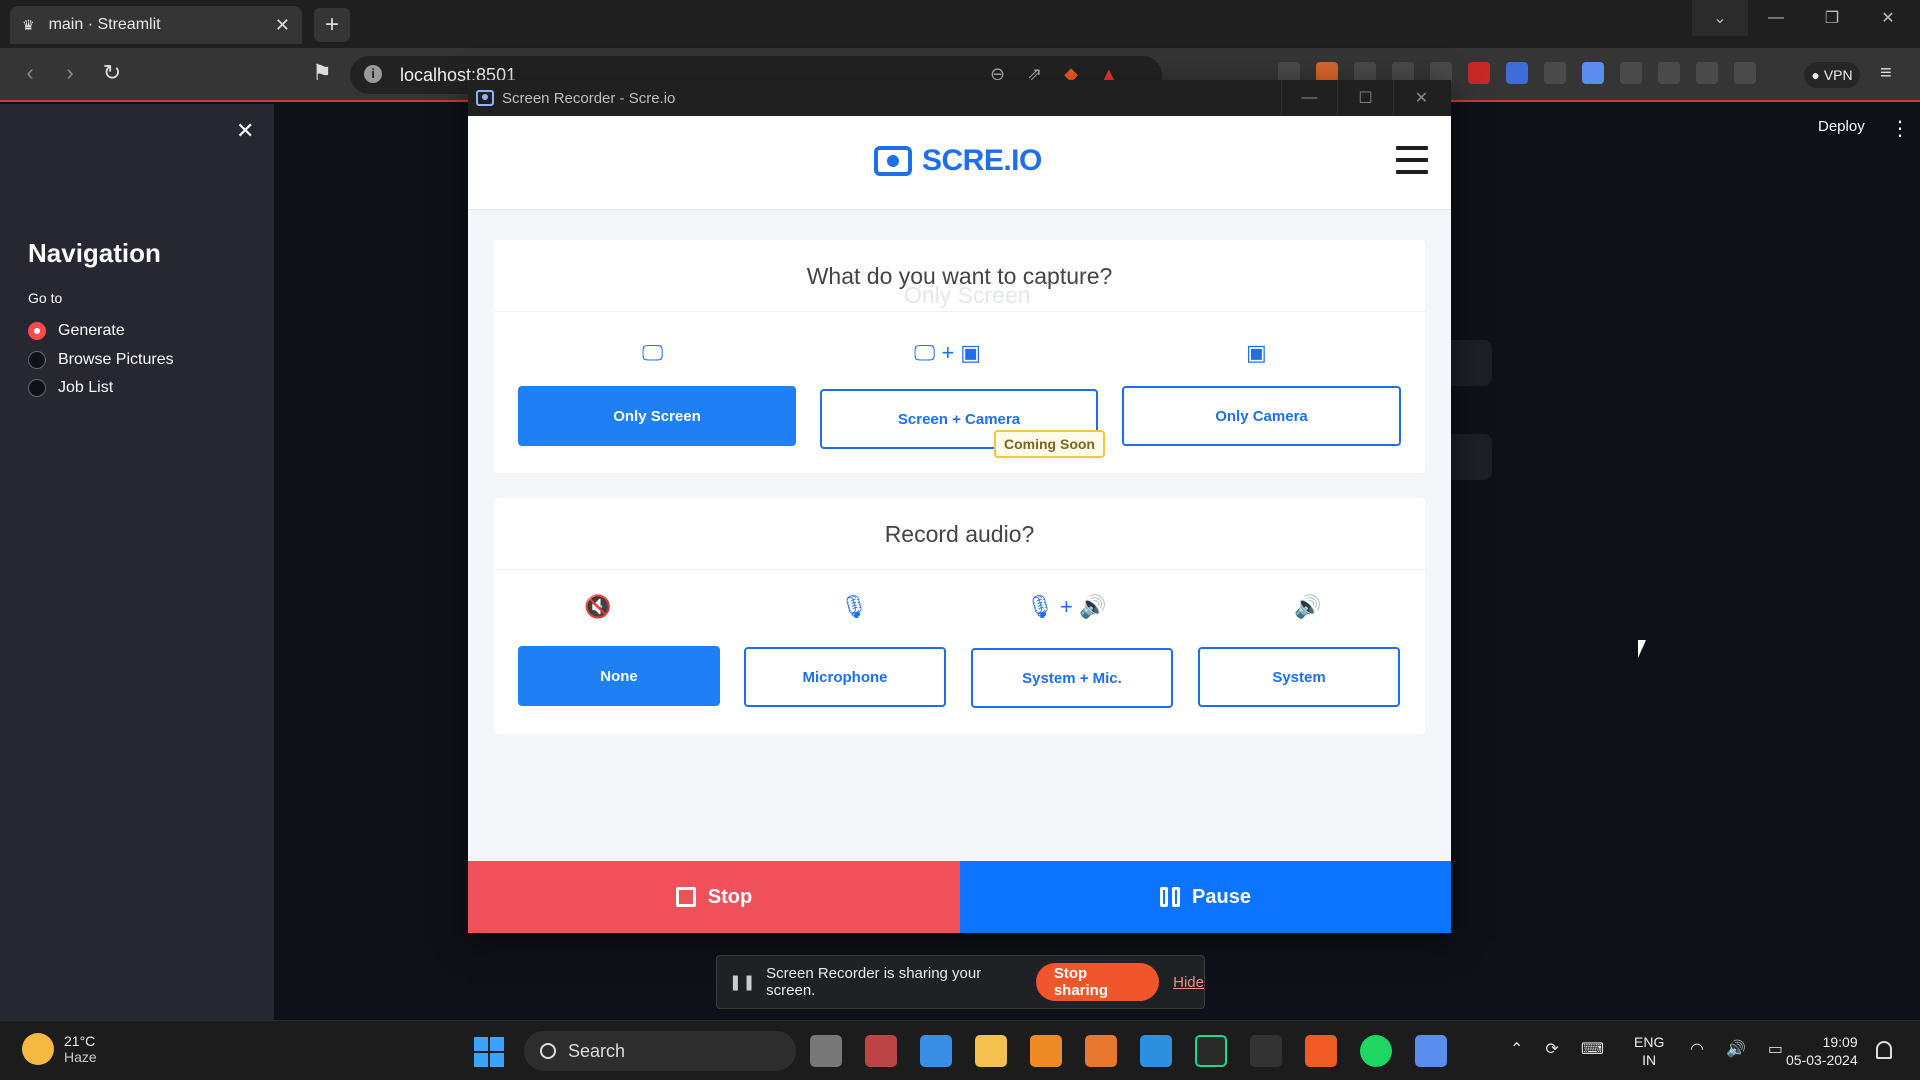 The image size is (1920, 1080). I want to click on site-info-icon: i, so click(373, 74).